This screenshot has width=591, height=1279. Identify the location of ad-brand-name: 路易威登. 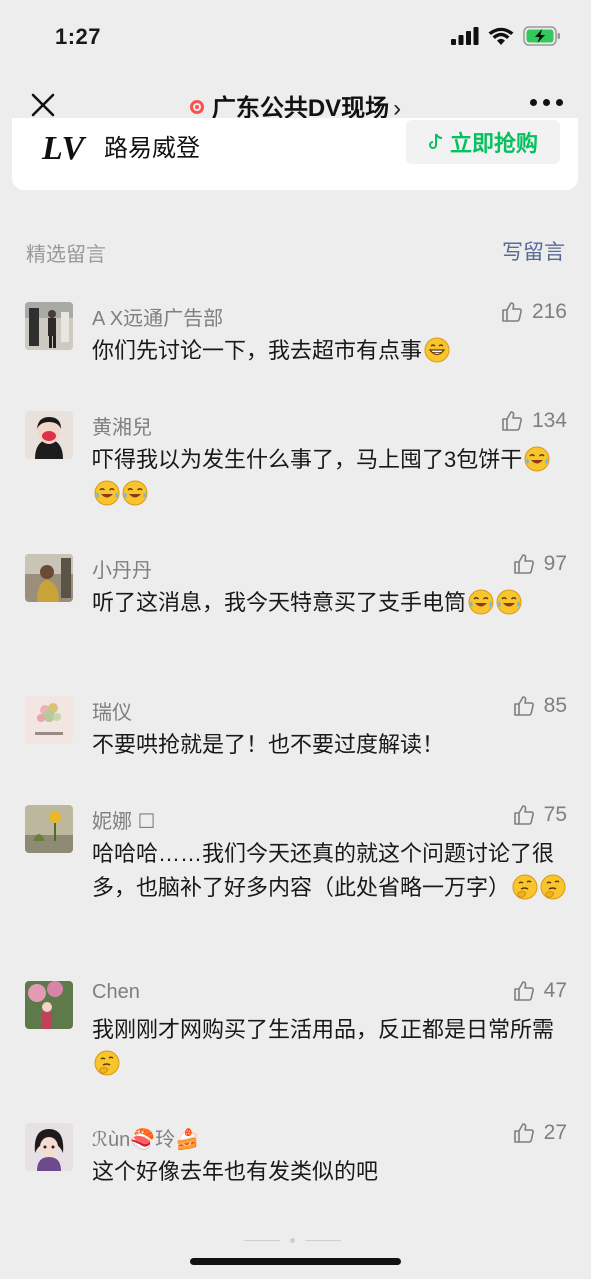
(152, 148).